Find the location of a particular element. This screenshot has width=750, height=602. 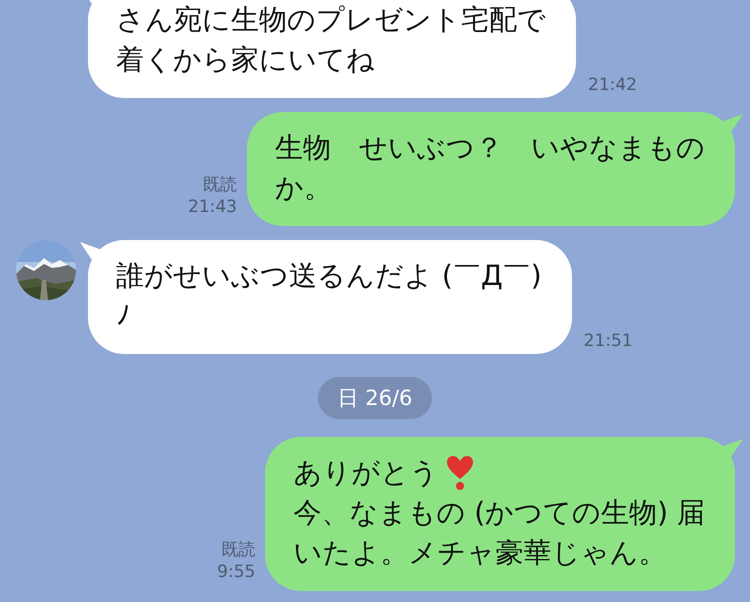

message-text: 誰がせいぶつ送るんだよ (￣Д￣) is located at coordinates (329, 276).